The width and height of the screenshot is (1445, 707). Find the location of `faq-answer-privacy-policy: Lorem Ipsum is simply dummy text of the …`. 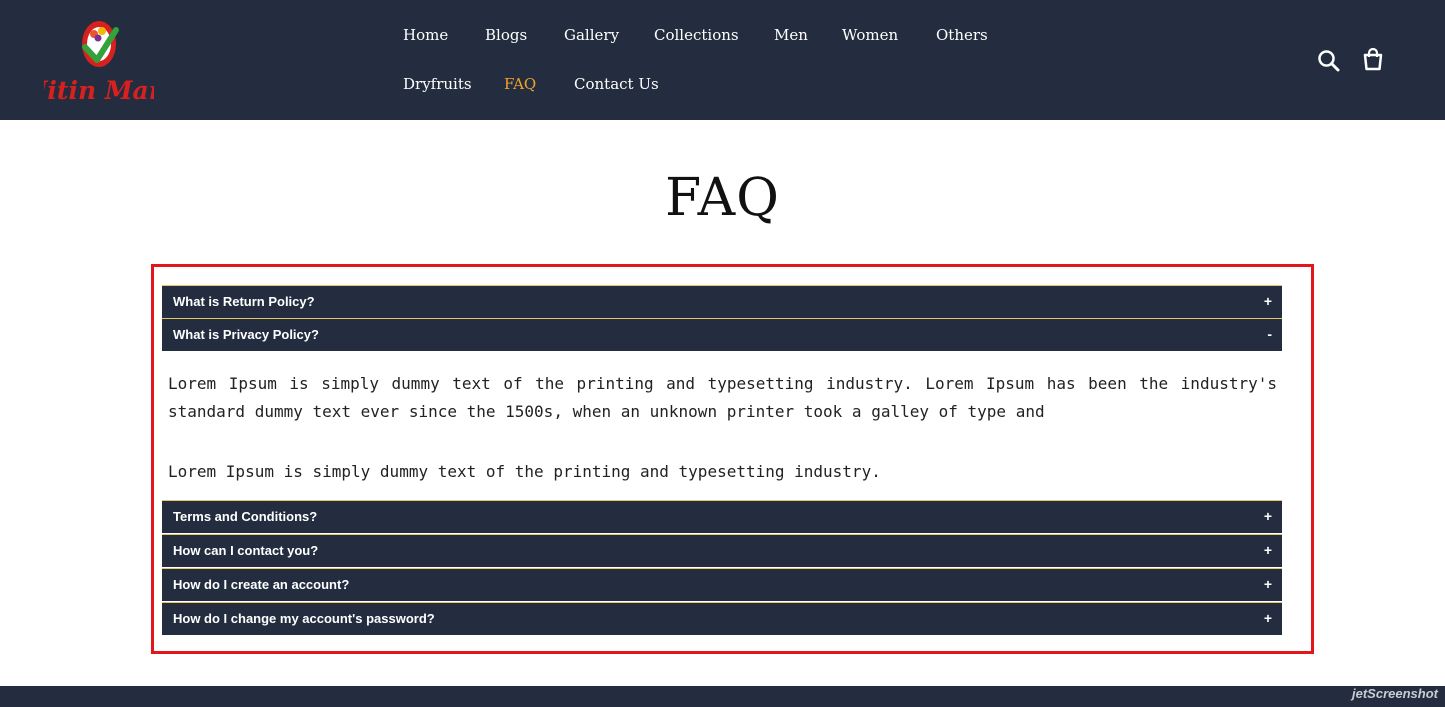

faq-answer-privacy-policy: Lorem Ipsum is simply dummy text of the … is located at coordinates (722, 428).